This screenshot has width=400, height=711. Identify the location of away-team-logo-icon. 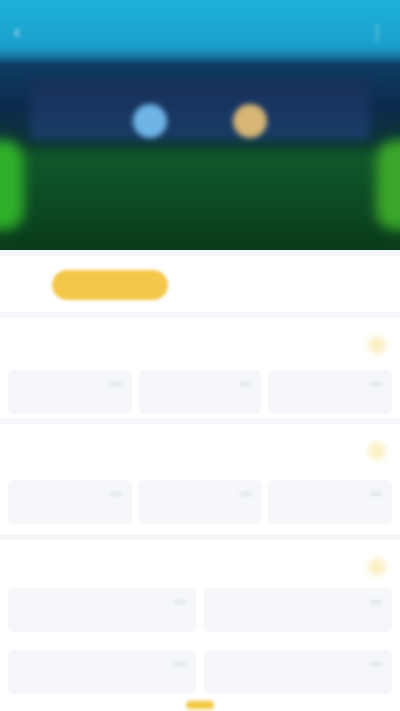
(250, 121).